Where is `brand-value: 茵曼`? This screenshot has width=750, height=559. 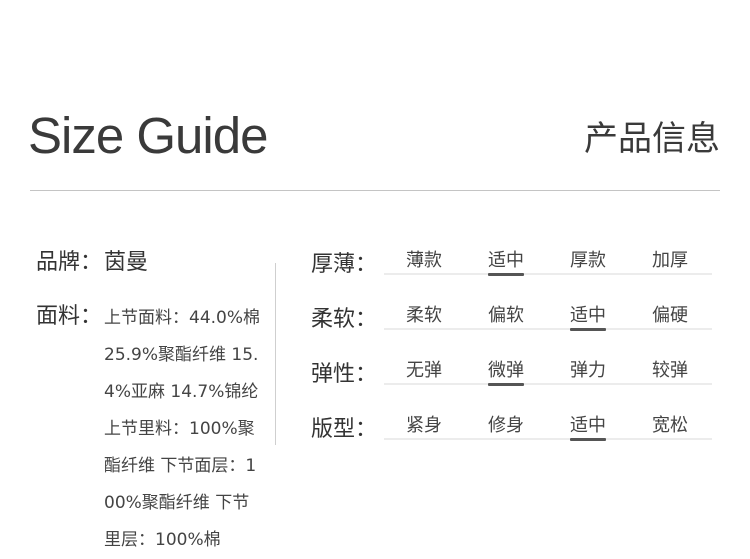 brand-value: 茵曼 is located at coordinates (126, 262).